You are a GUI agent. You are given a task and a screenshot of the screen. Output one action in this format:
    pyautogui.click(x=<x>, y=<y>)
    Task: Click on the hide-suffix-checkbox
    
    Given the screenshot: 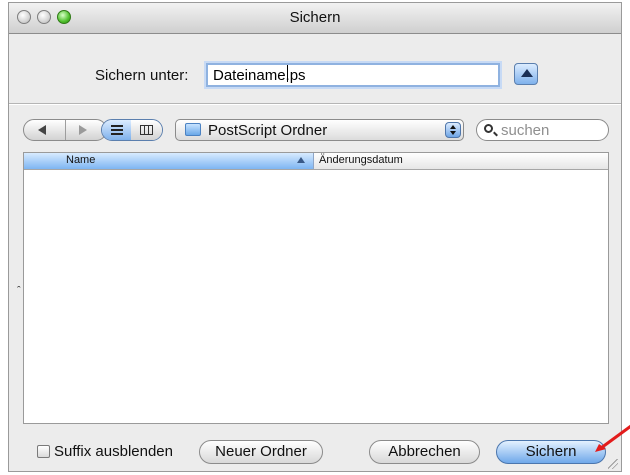 What is the action you would take?
    pyautogui.click(x=43, y=451)
    